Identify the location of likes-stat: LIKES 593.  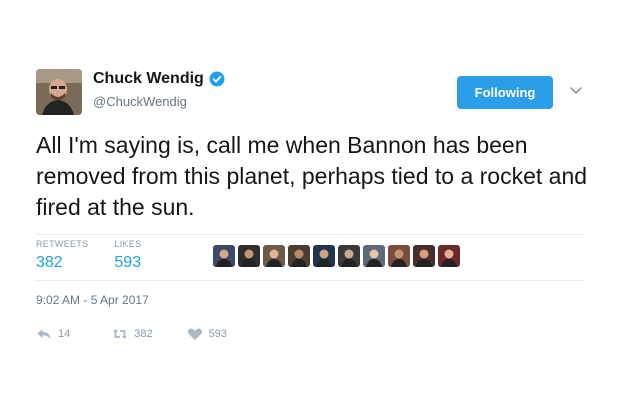
(127, 255).